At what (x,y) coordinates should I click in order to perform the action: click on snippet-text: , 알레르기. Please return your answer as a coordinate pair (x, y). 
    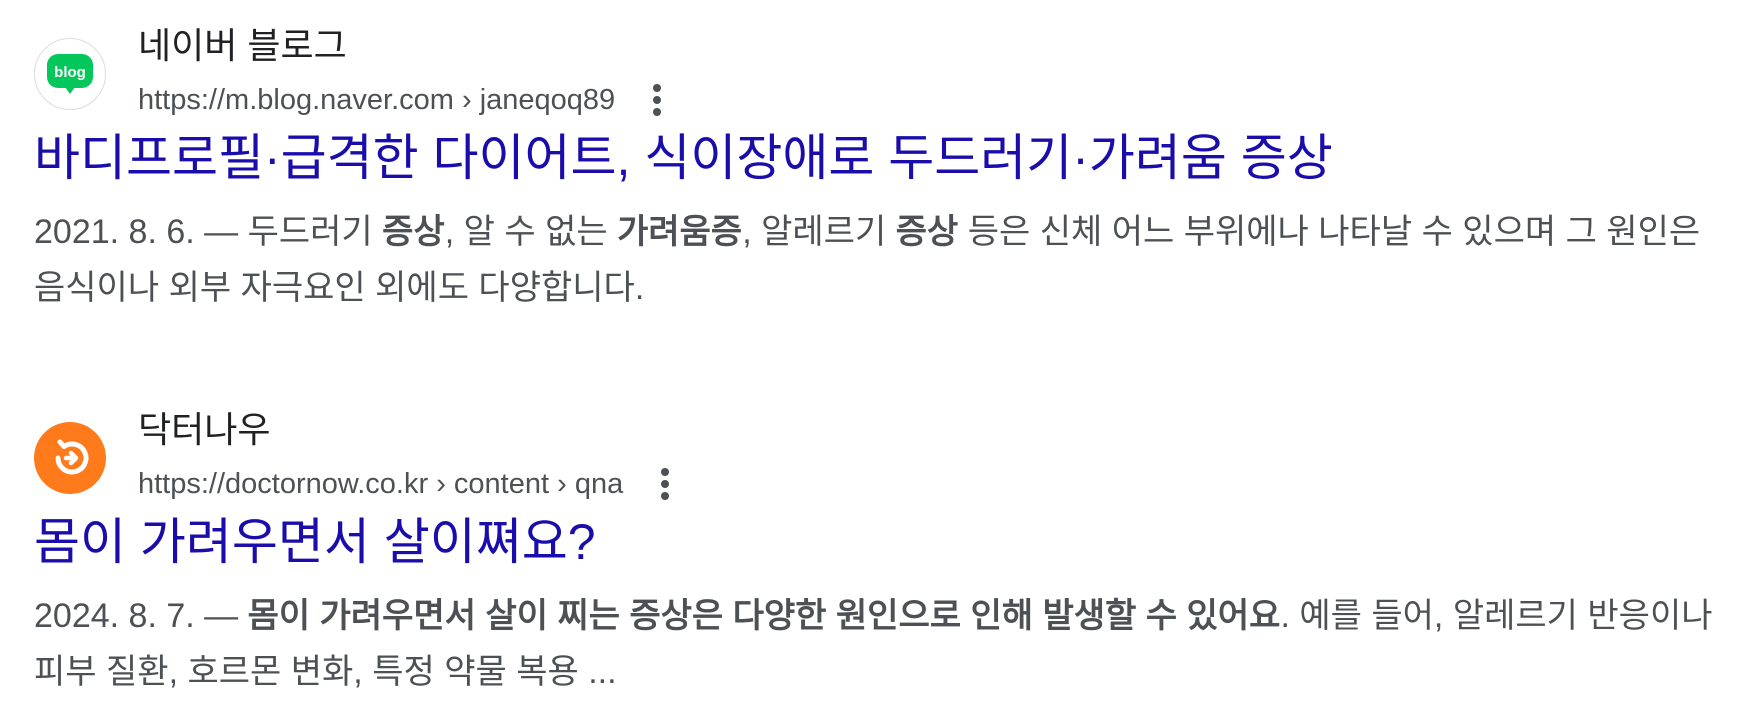
    Looking at the image, I should click on (819, 232).